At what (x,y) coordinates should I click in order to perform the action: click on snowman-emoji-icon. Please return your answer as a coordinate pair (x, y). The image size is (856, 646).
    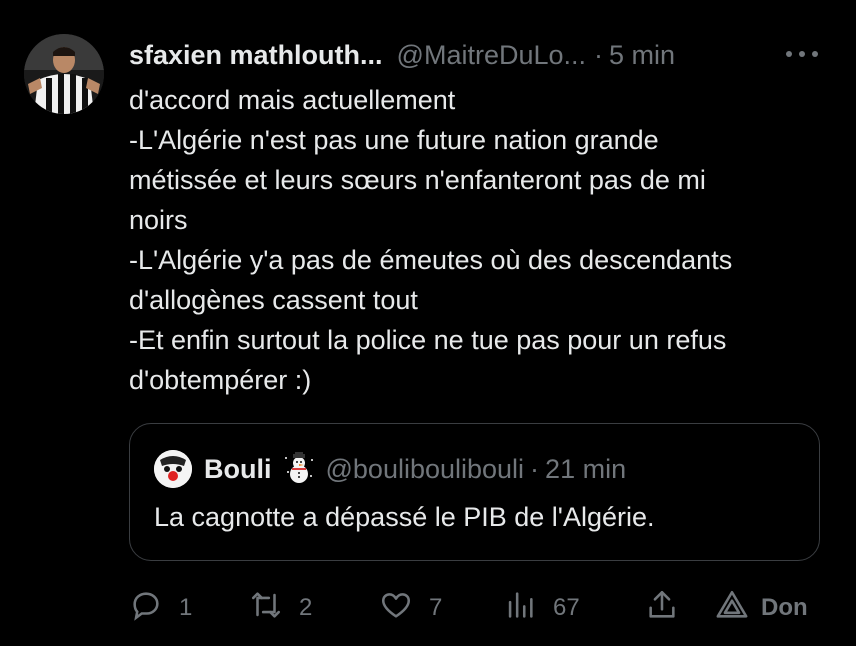
    Looking at the image, I should click on (299, 469).